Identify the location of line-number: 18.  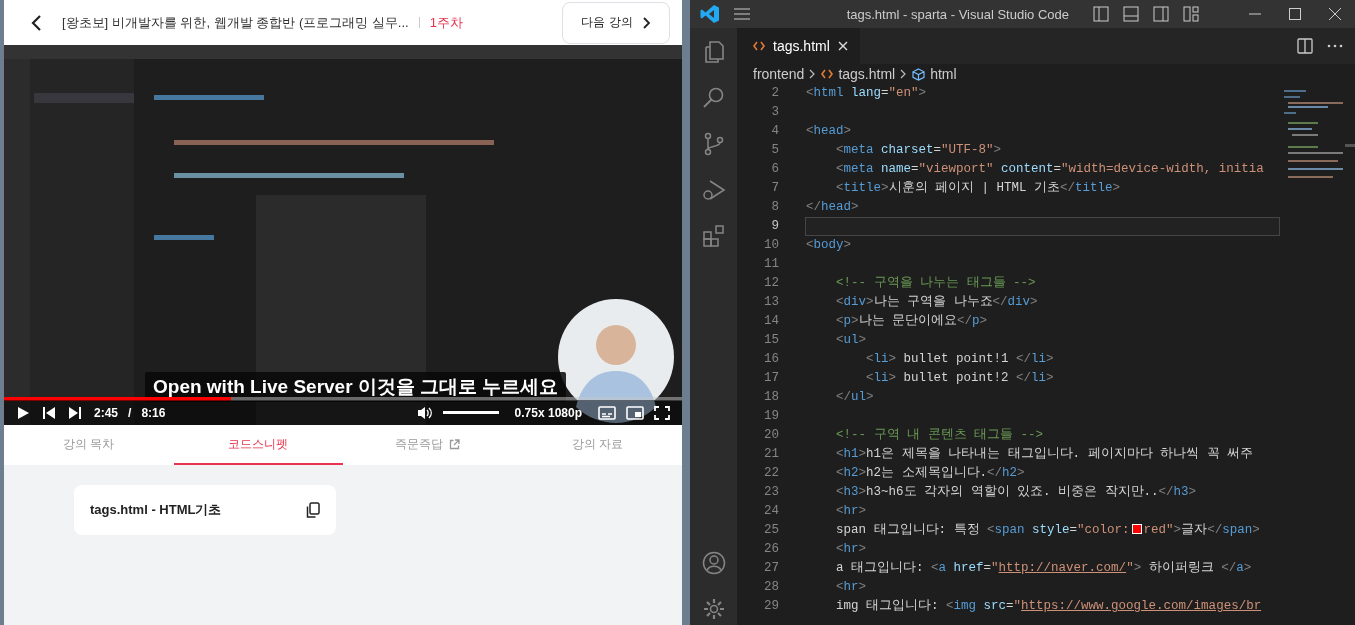
(771, 397).